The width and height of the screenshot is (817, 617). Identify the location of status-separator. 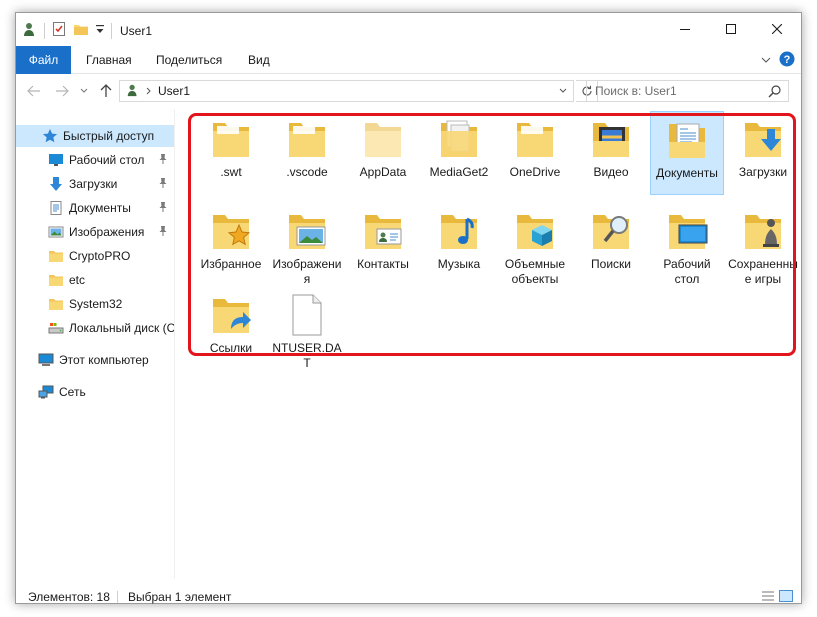
(117, 597).